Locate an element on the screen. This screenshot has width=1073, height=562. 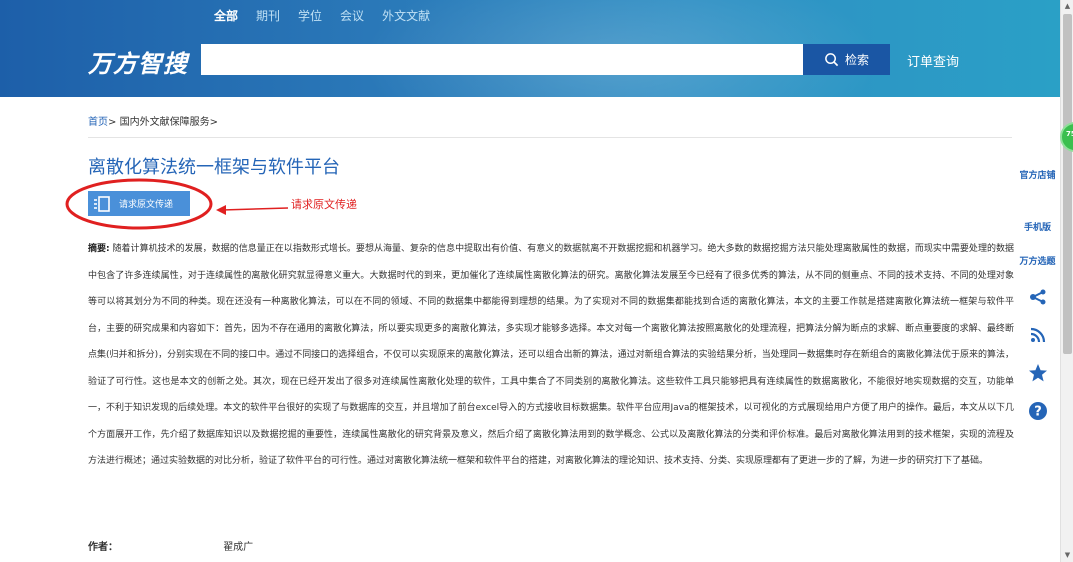
order-query-link: 订单查询 is located at coordinates (933, 60).